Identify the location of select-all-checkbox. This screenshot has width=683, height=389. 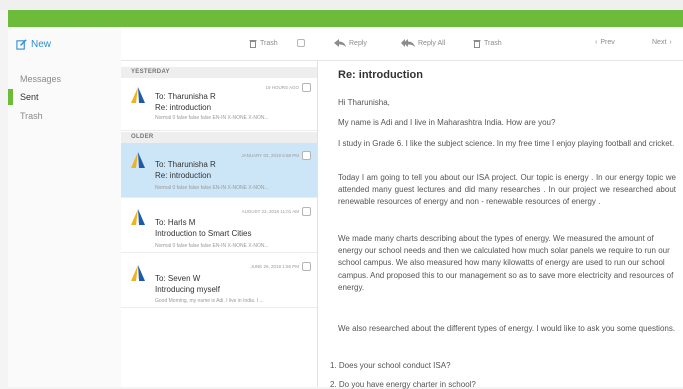
(301, 43).